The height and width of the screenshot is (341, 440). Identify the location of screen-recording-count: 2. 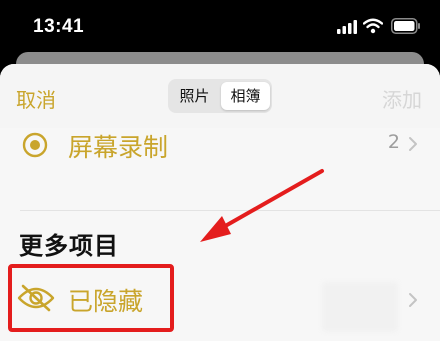
(393, 142).